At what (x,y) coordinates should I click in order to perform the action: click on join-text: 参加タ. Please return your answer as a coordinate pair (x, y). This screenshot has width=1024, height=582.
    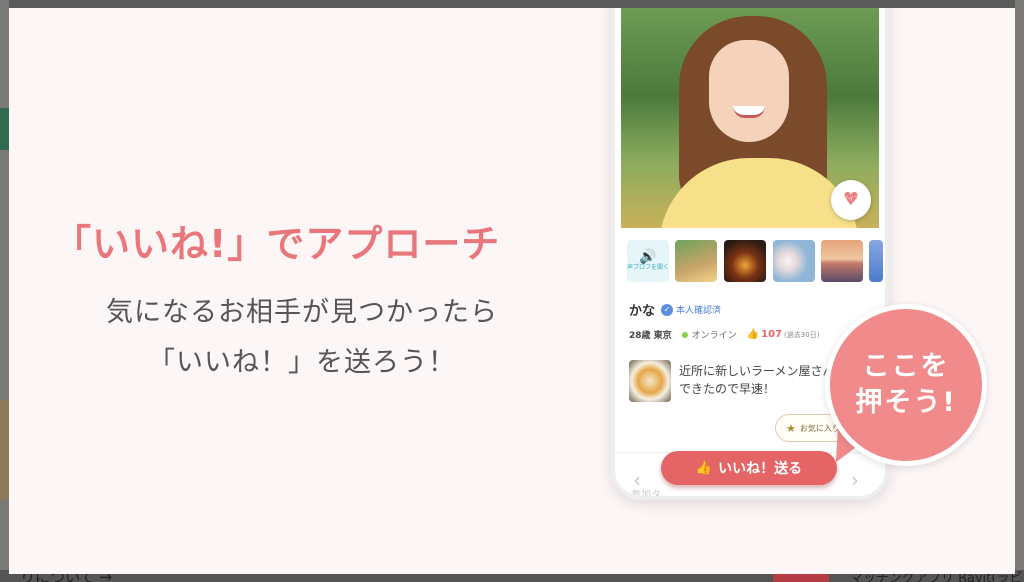
    Looking at the image, I should click on (646, 495).